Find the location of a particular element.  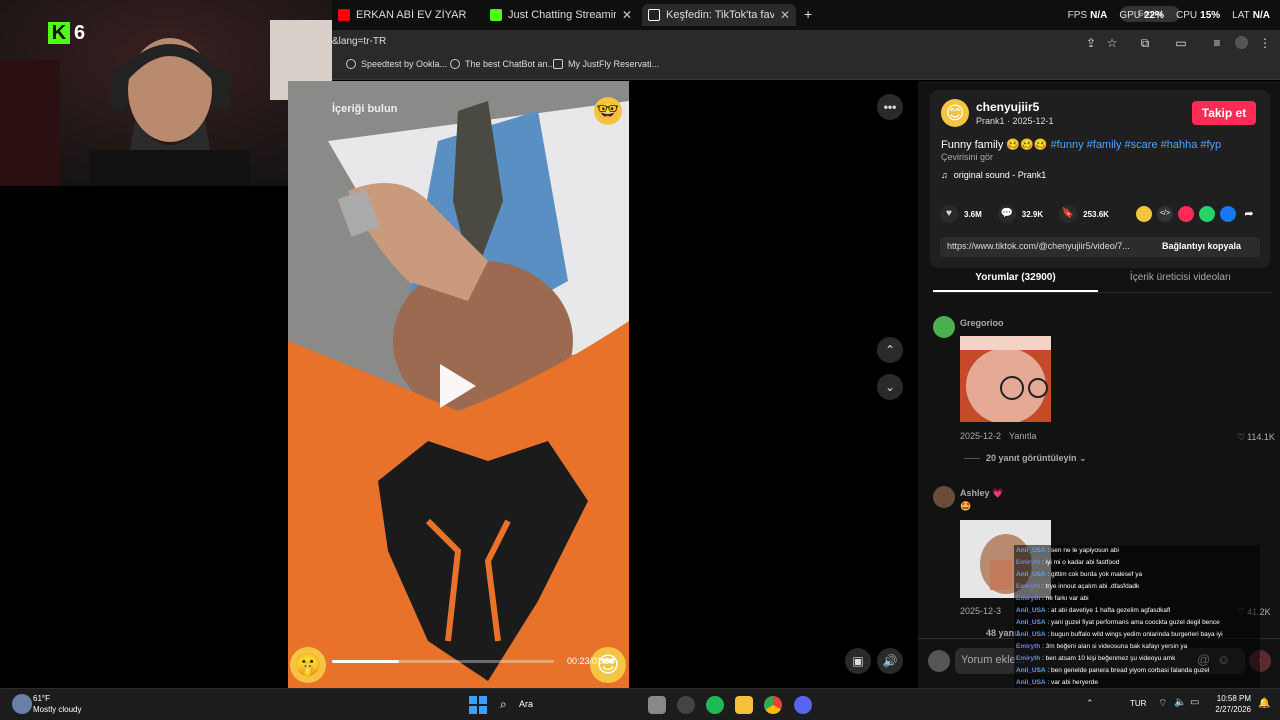

star-icon: ☆ is located at coordinates (1112, 43).